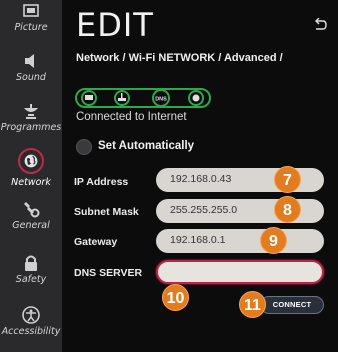 The height and width of the screenshot is (352, 338). Describe the element at coordinates (31, 279) in the screenshot. I see `sidebar-item-label: Safety` at that location.